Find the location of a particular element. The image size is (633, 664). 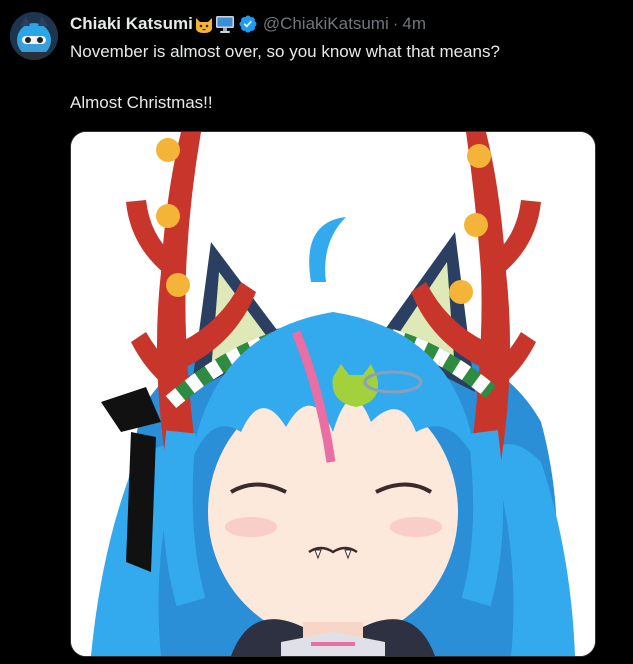

user-handle: @ChiakiKatsumi is located at coordinates (326, 24).